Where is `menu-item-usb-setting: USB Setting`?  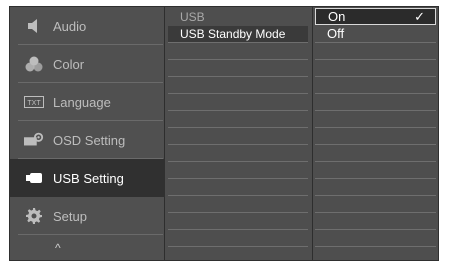
menu-item-usb-setting: USB Setting is located at coordinates (87, 178).